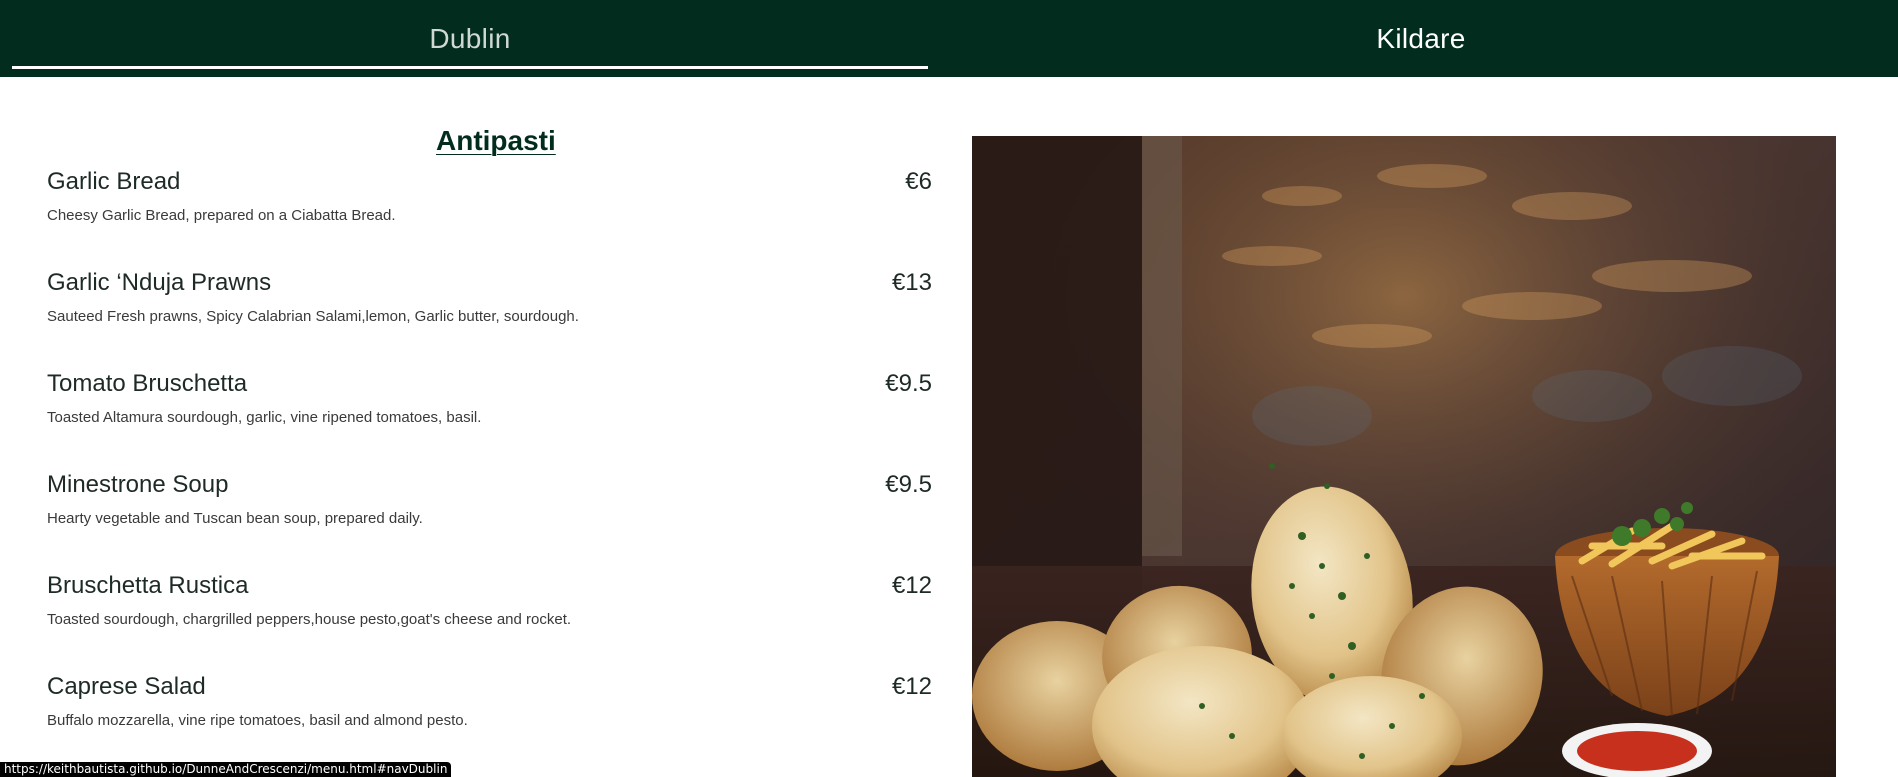 This screenshot has height=777, width=1898. Describe the element at coordinates (496, 140) in the screenshot. I see `section-title: Antipasti` at that location.